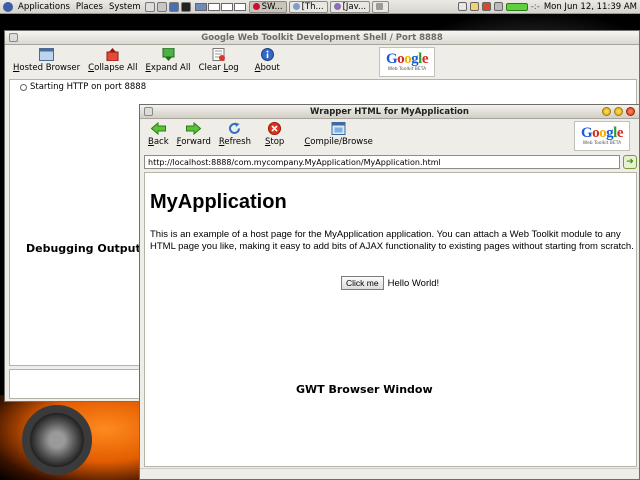 This screenshot has width=640, height=480. I want to click on close-icon, so click(630, 111).